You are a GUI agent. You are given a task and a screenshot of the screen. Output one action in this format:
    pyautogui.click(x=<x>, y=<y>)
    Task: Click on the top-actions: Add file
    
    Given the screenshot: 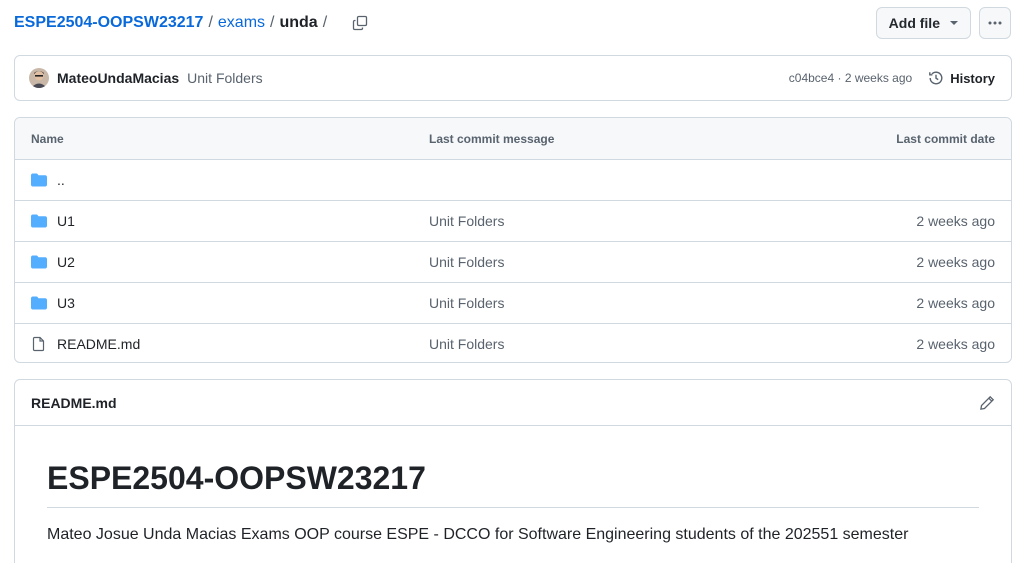 What is the action you would take?
    pyautogui.click(x=943, y=23)
    